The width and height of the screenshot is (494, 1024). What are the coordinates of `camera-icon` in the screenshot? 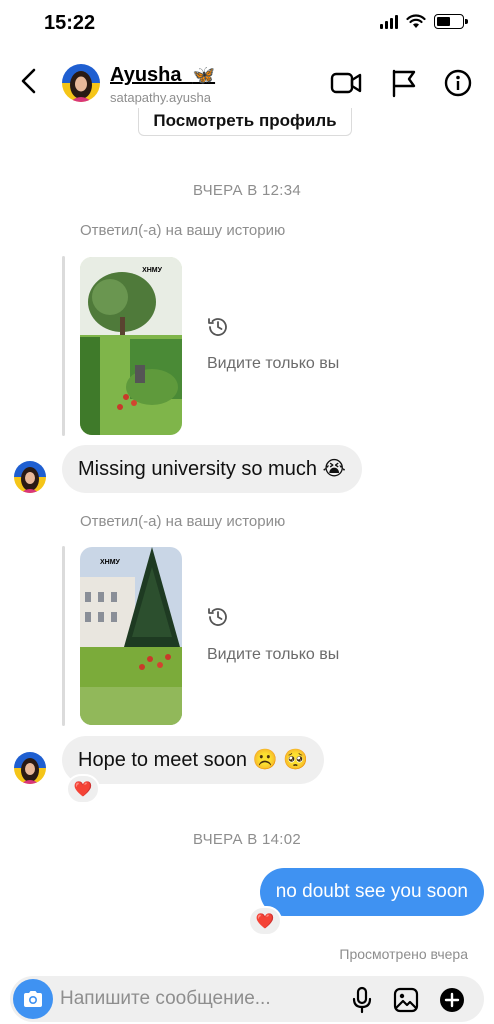 It's located at (33, 999).